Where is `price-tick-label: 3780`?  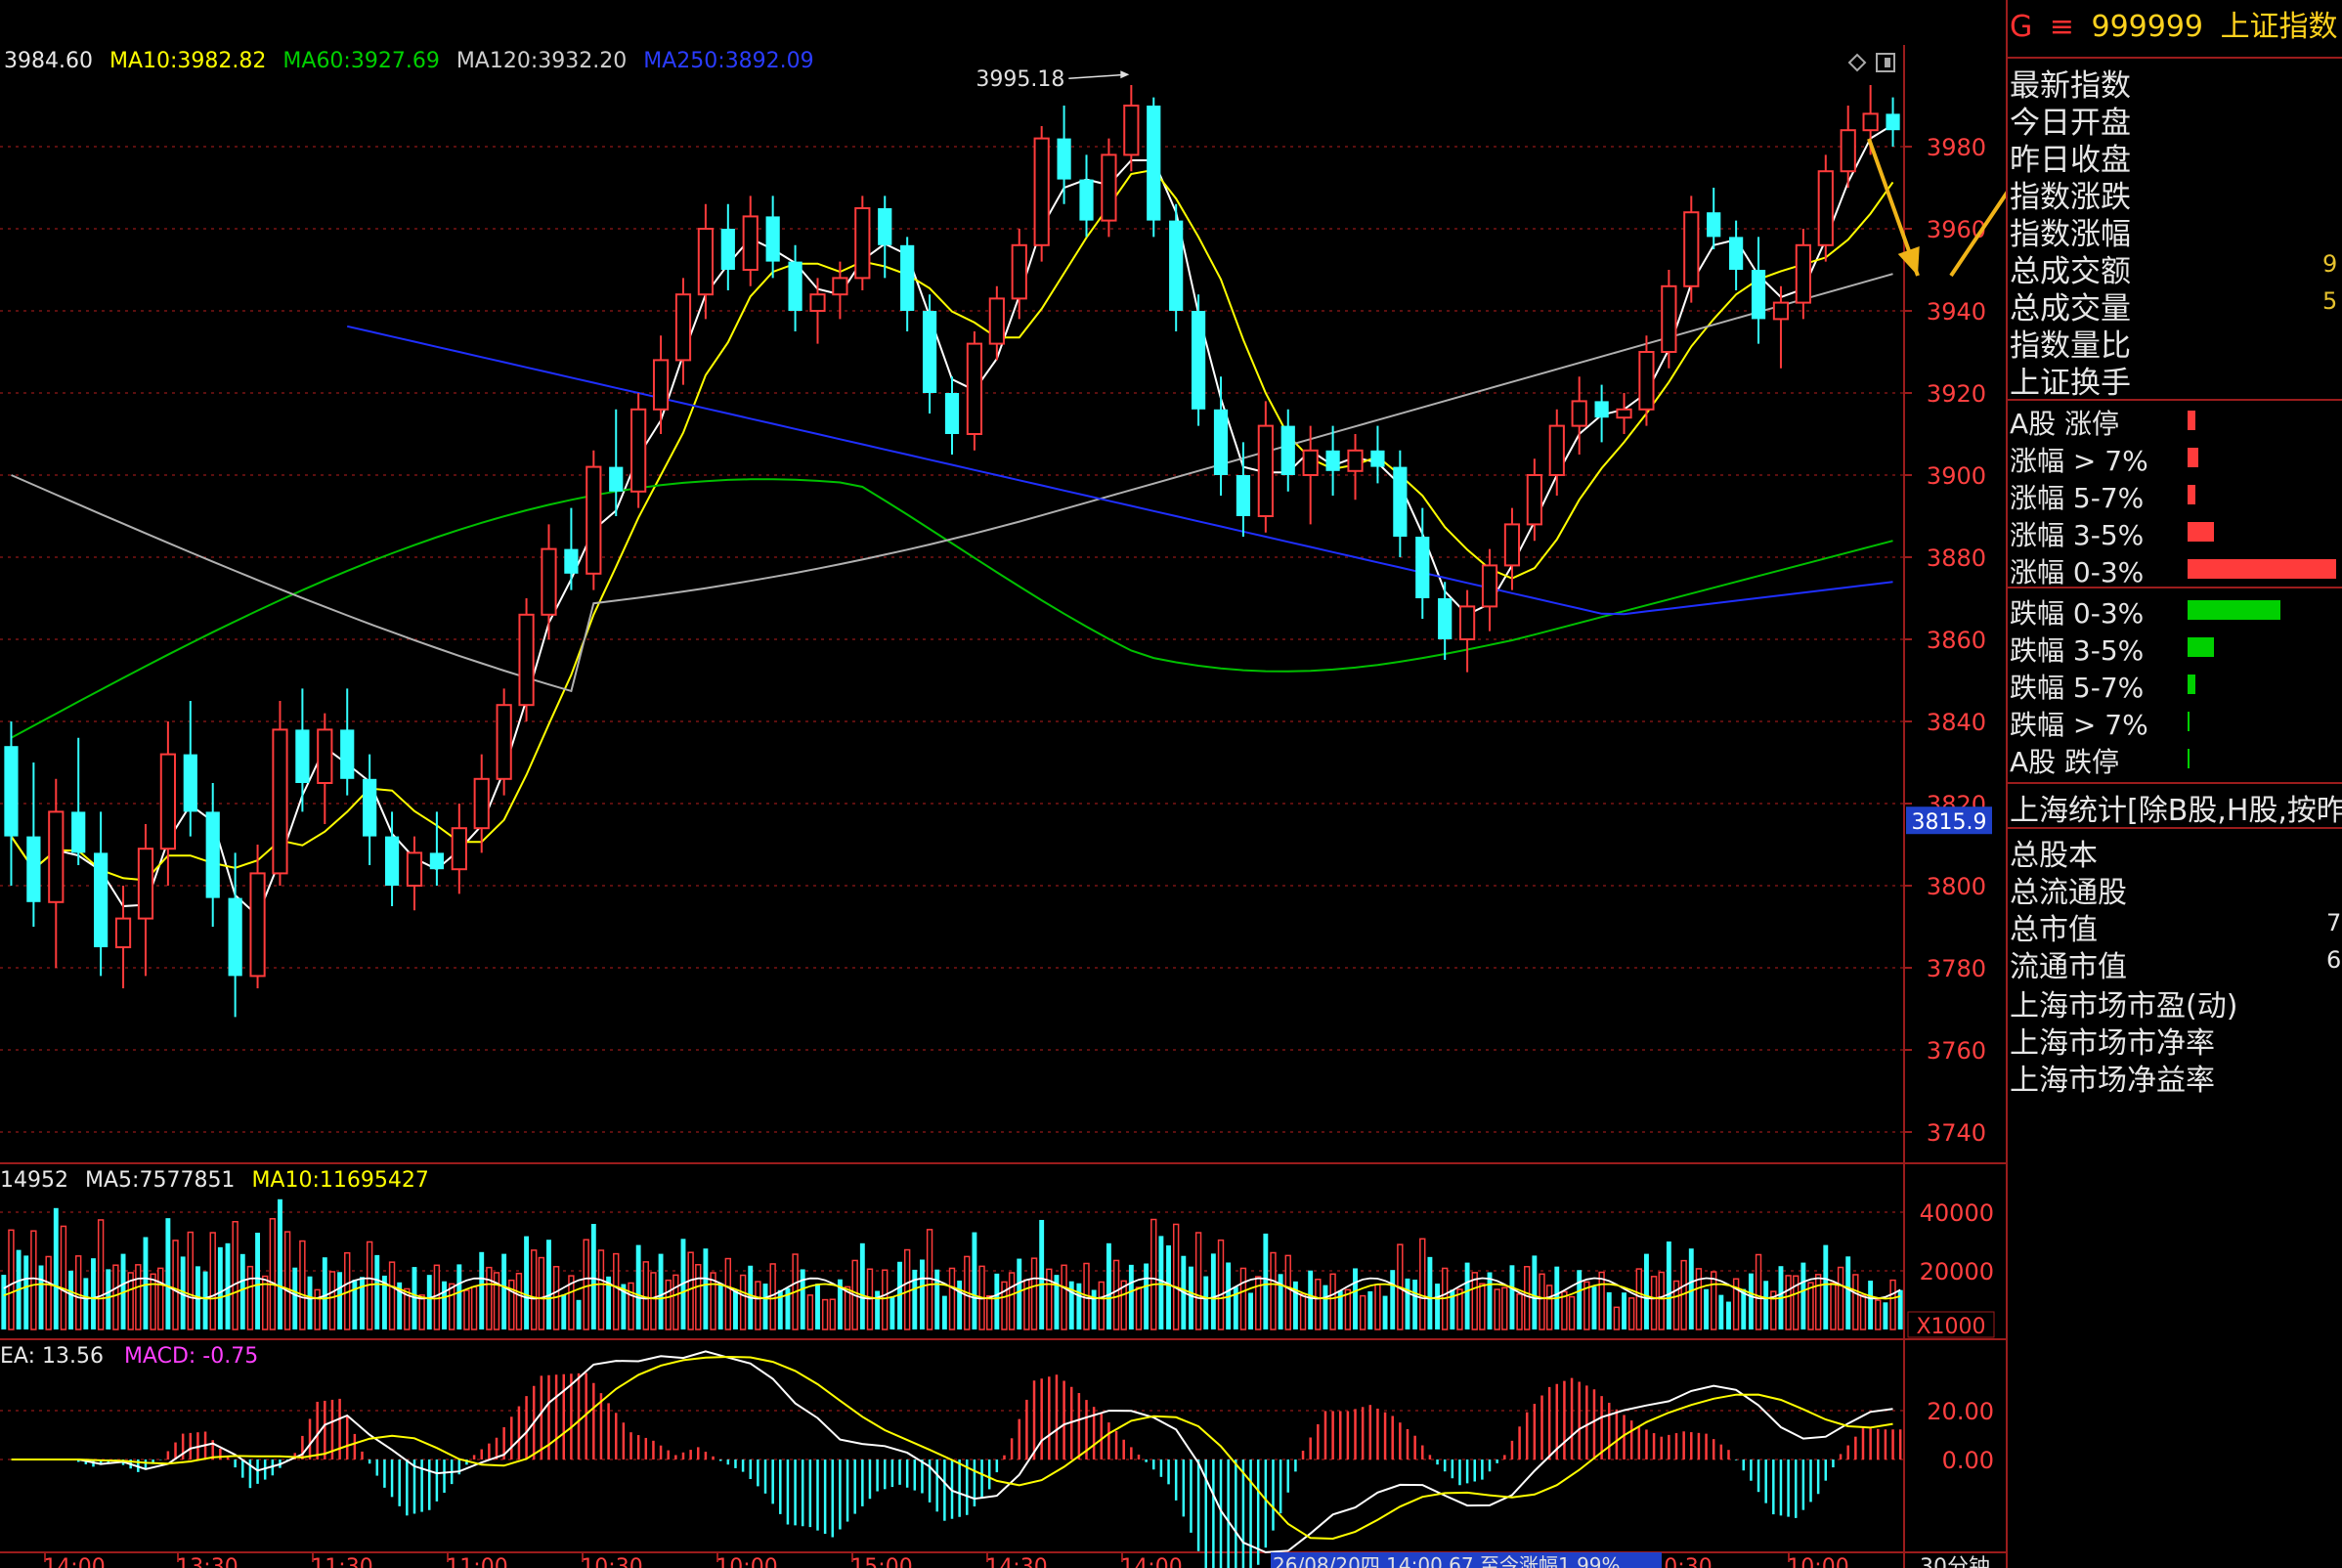
price-tick-label: 3780 is located at coordinates (1956, 968).